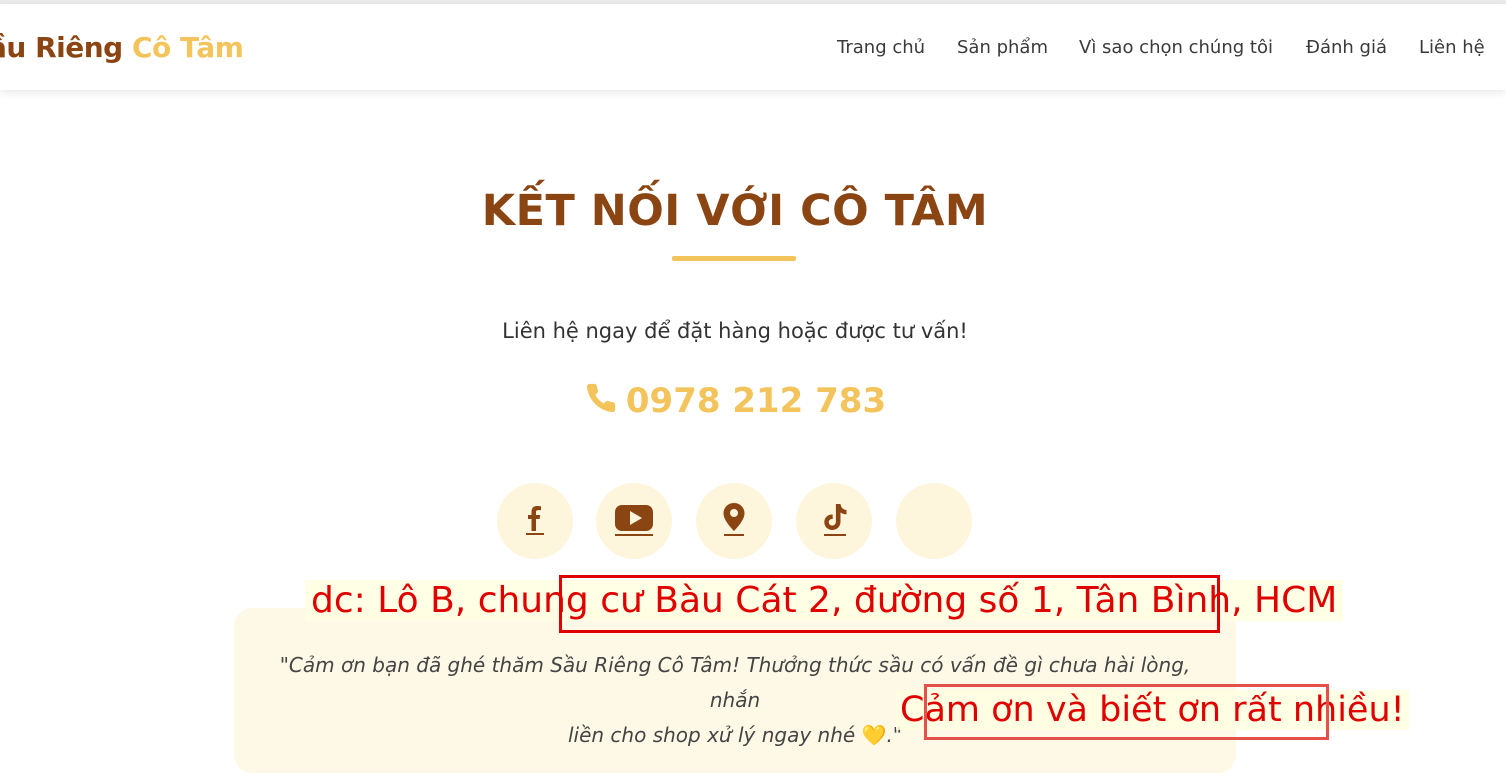 The image size is (1506, 775). I want to click on brand-logo: ầu Riêng Cô Tâm, so click(122, 47).